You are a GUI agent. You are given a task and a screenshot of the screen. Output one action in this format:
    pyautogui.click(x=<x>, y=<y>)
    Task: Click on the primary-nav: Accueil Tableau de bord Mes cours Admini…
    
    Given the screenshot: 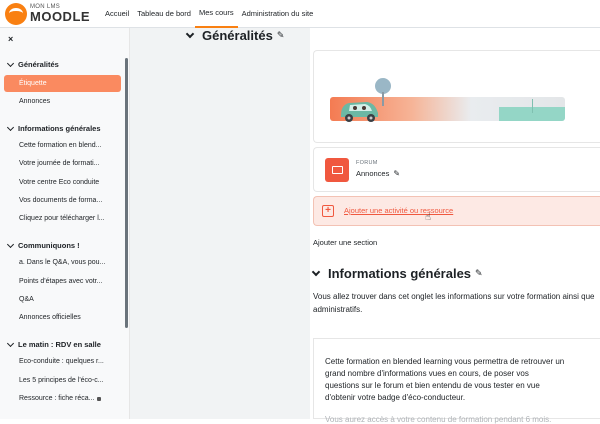 What is the action you would take?
    pyautogui.click(x=209, y=14)
    